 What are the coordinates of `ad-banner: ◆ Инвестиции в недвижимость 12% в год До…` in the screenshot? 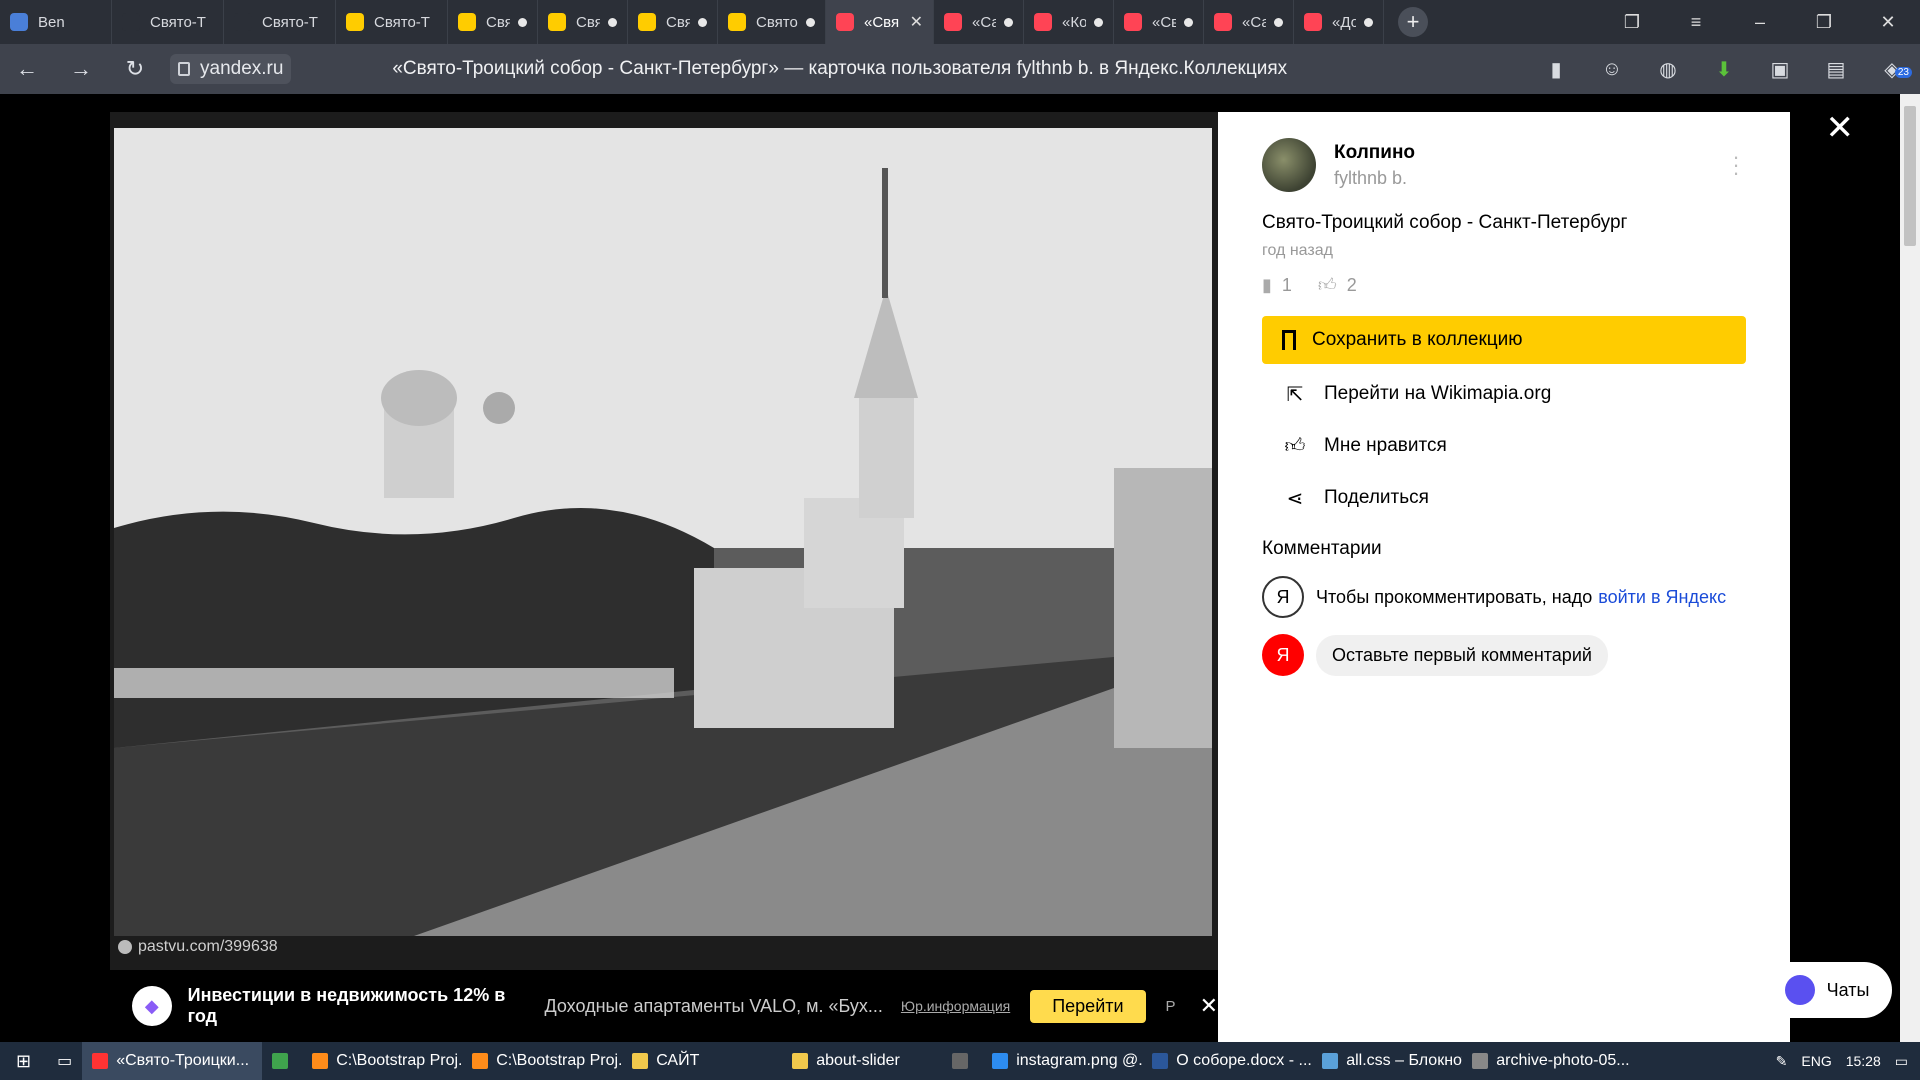 It's located at (664, 1006).